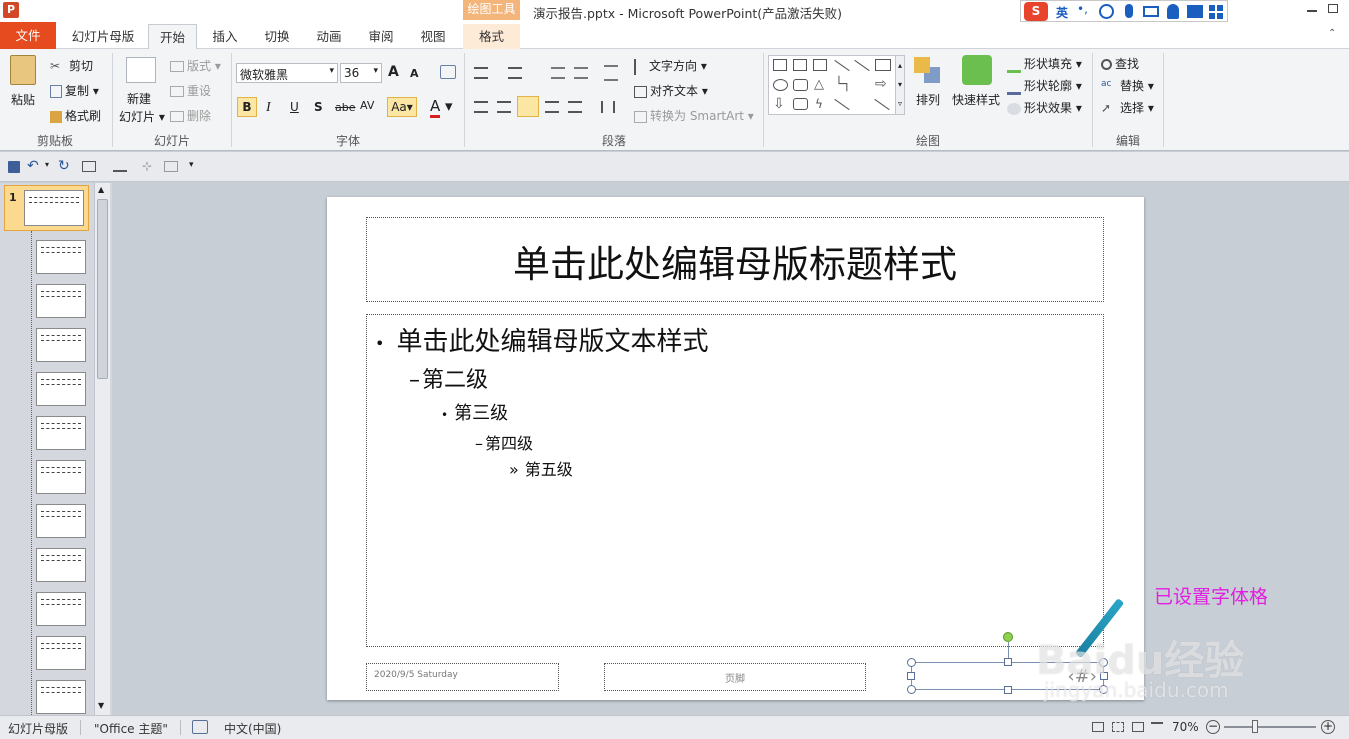  What do you see at coordinates (287, 73) in the screenshot?
I see `font-name-select: 微软雅黑 ▾` at bounding box center [287, 73].